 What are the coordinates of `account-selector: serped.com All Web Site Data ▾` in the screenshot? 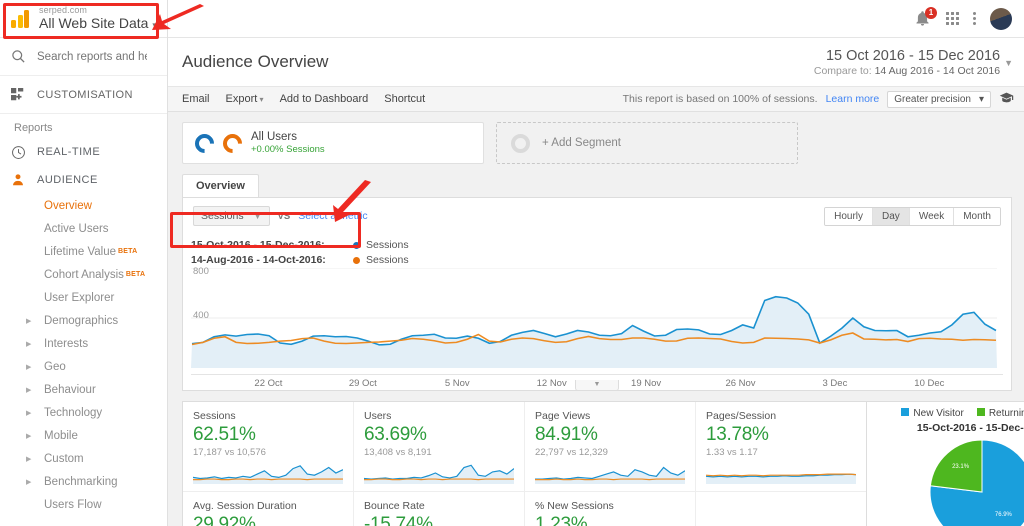 It's located at (83, 19).